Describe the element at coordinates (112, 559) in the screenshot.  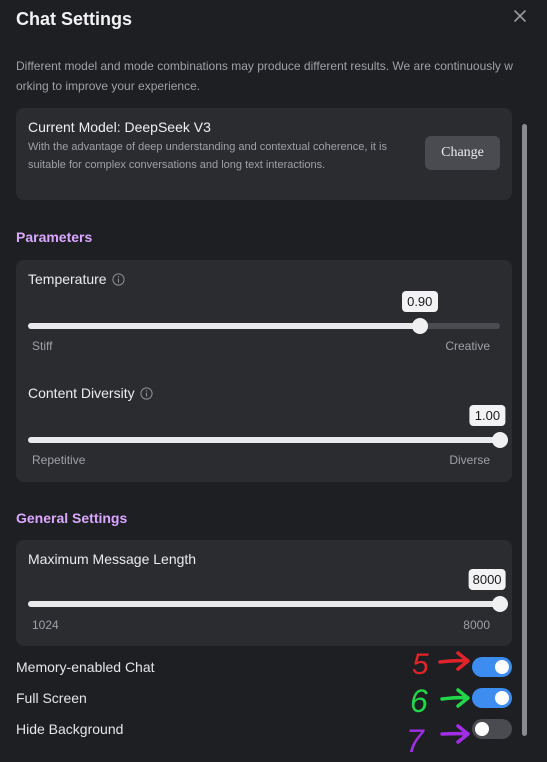
I see `max-length-label: Maximum Message Length` at that location.